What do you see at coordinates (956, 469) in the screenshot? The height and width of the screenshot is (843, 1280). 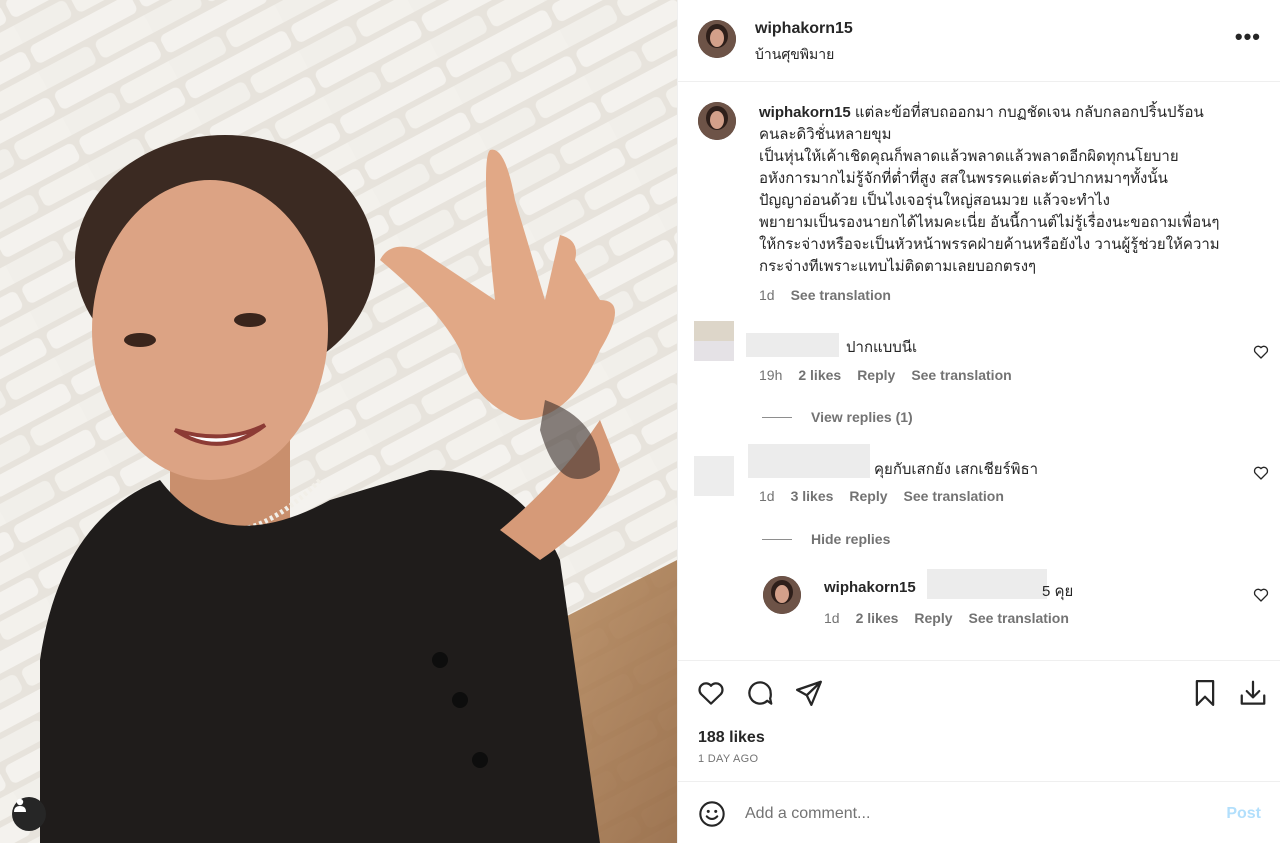 I see `comment-text: คุยกับเสกยัง เสกเชียร์พิธา` at bounding box center [956, 469].